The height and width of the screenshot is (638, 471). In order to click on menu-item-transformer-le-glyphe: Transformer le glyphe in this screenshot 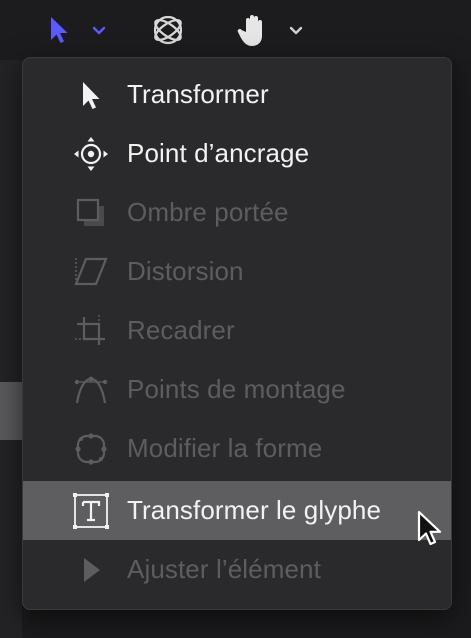, I will do `click(237, 510)`.